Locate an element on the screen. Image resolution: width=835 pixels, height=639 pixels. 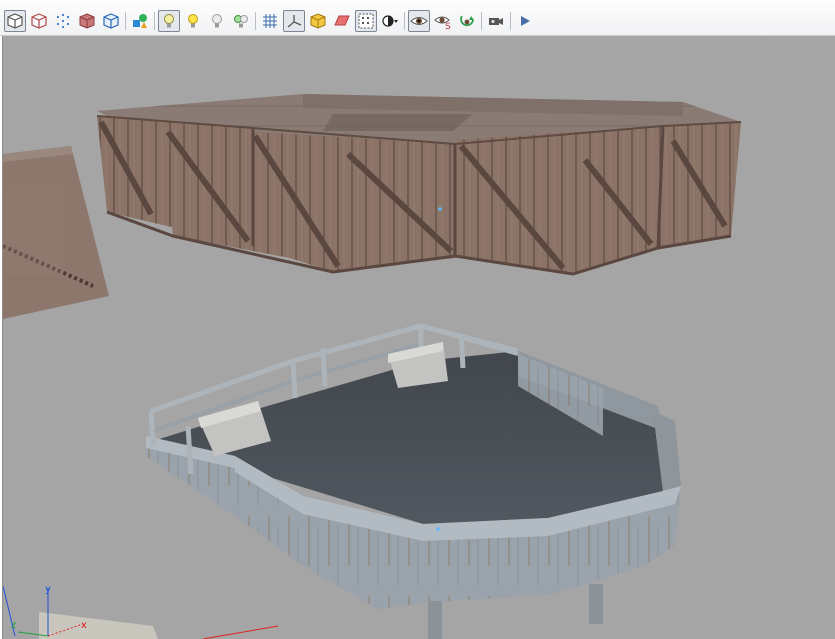
yellow-cube-icon is located at coordinates (318, 21).